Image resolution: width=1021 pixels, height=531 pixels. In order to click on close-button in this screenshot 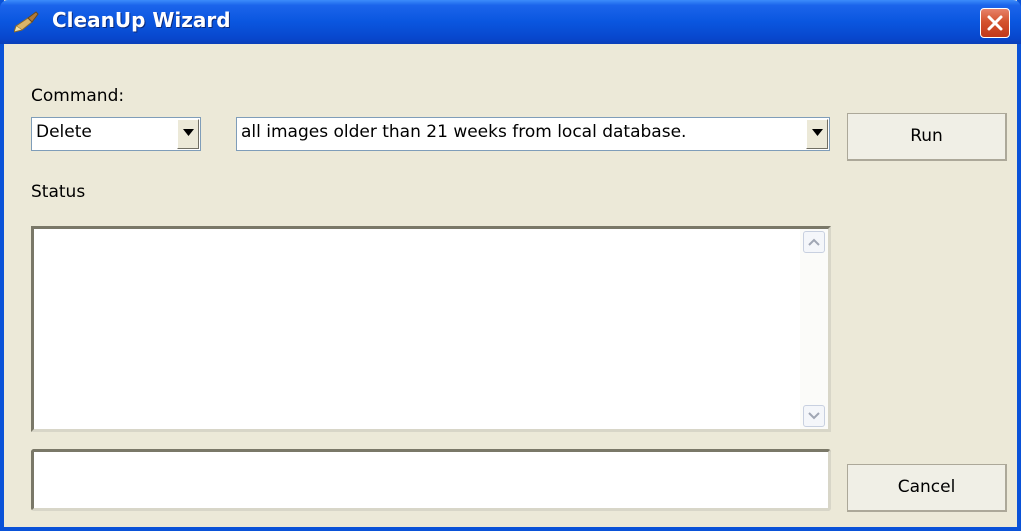, I will do `click(995, 23)`.